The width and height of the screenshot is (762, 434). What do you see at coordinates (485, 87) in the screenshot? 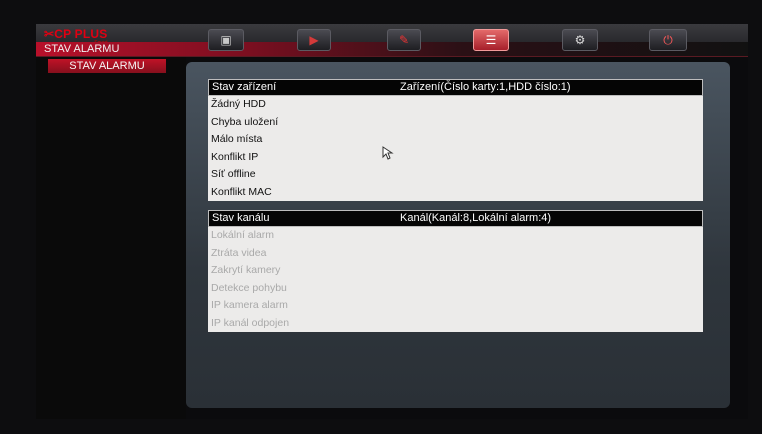
I see `device-status-summary: Zařízení(Číslo karty:1,HDD číslo:1)` at bounding box center [485, 87].